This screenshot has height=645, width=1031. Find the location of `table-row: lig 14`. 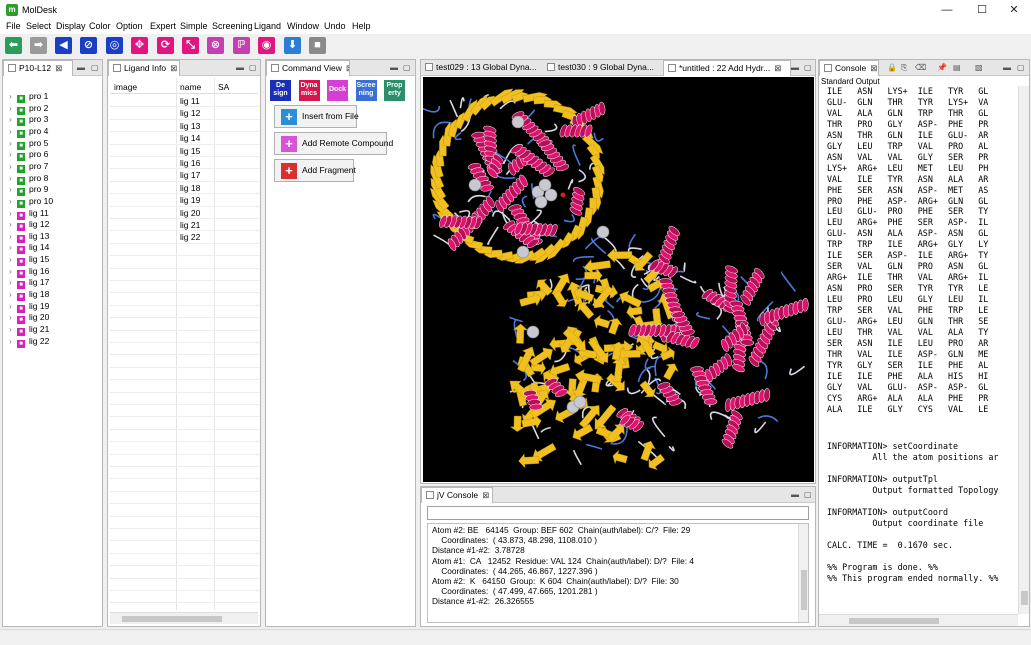

table-row: lig 14 is located at coordinates (185, 138).